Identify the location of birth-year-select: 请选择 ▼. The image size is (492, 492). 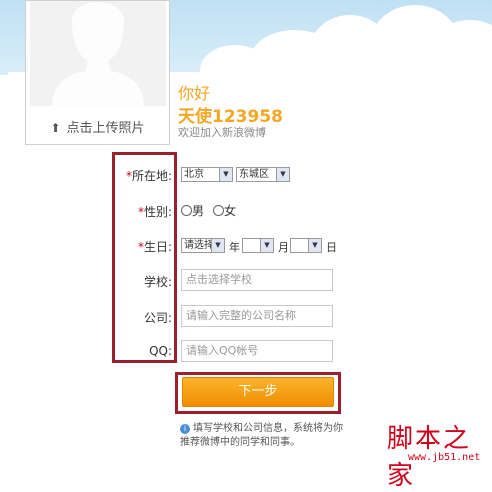
(203, 245).